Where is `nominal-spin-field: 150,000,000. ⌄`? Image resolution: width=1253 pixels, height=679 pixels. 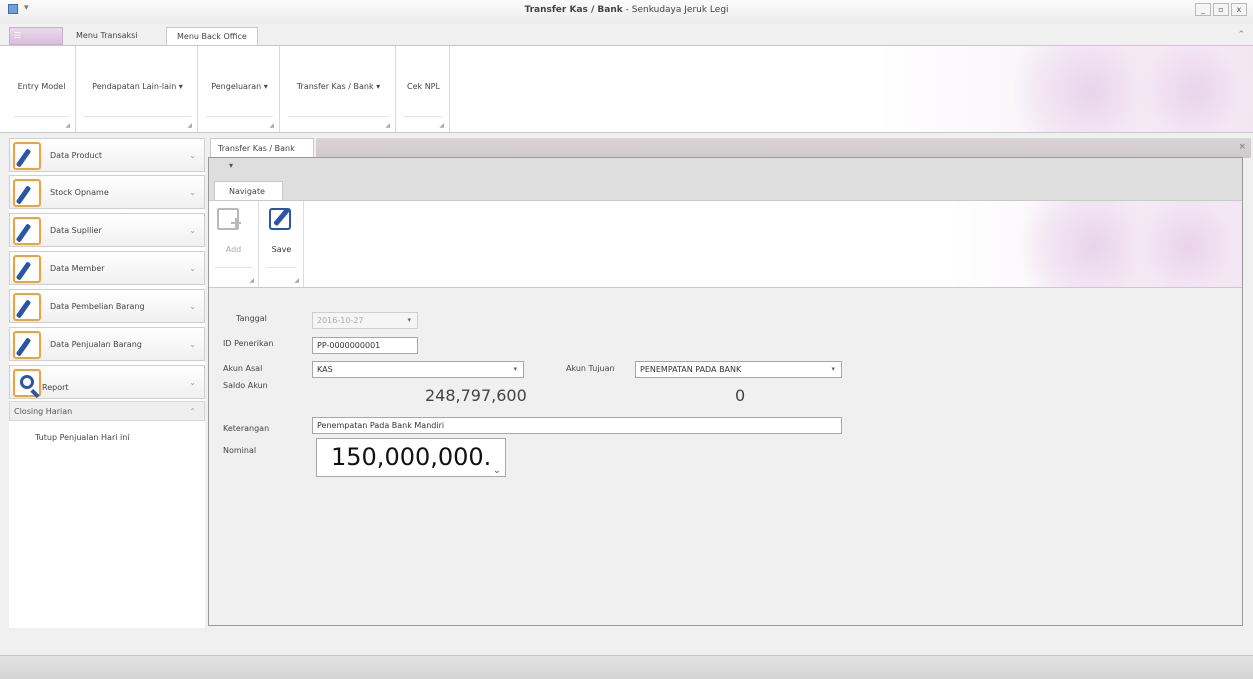 nominal-spin-field: 150,000,000. ⌄ is located at coordinates (411, 457).